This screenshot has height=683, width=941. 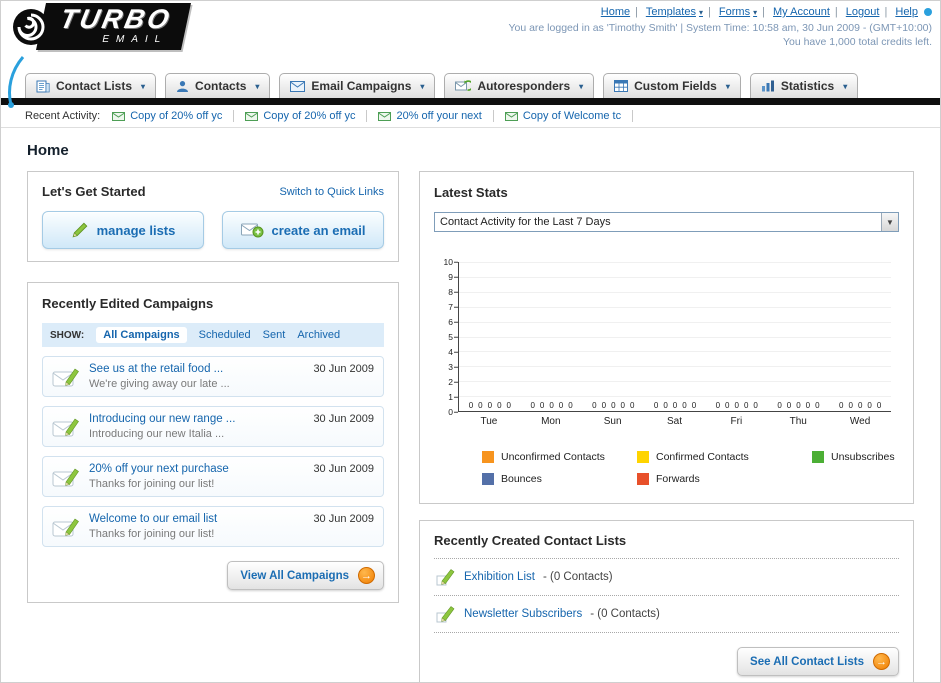 What do you see at coordinates (63, 116) in the screenshot?
I see `recent-activity-label: Recent Activity:` at bounding box center [63, 116].